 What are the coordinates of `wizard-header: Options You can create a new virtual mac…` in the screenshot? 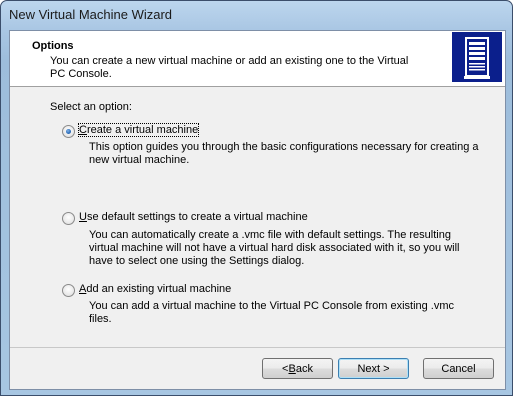 It's located at (257, 59).